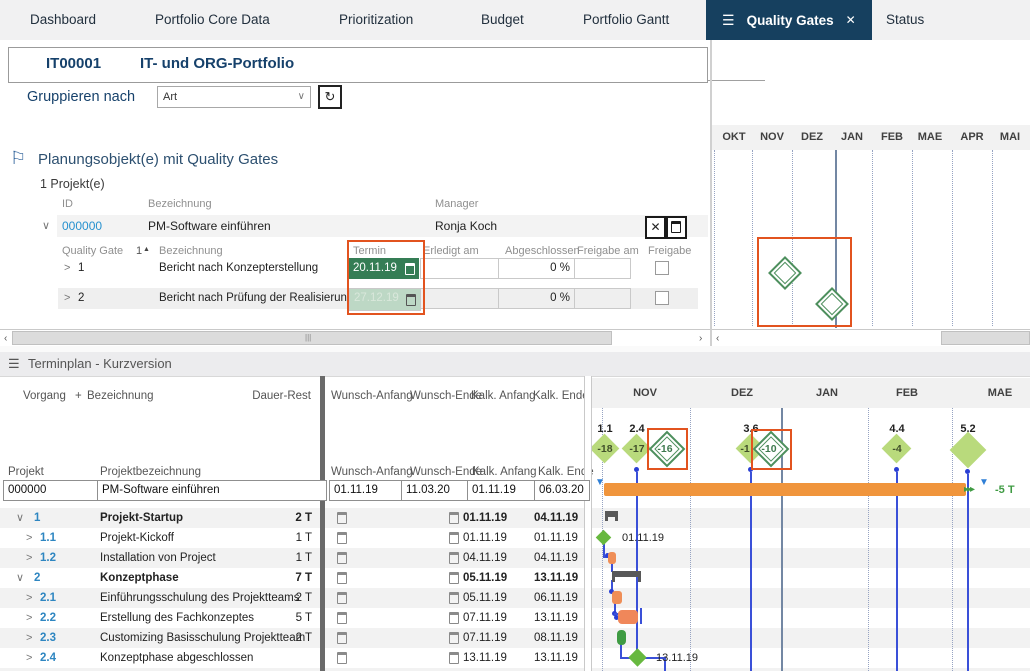 The image size is (1030, 671). Describe the element at coordinates (621, 637) in the screenshot. I see `task-bar-done` at that location.